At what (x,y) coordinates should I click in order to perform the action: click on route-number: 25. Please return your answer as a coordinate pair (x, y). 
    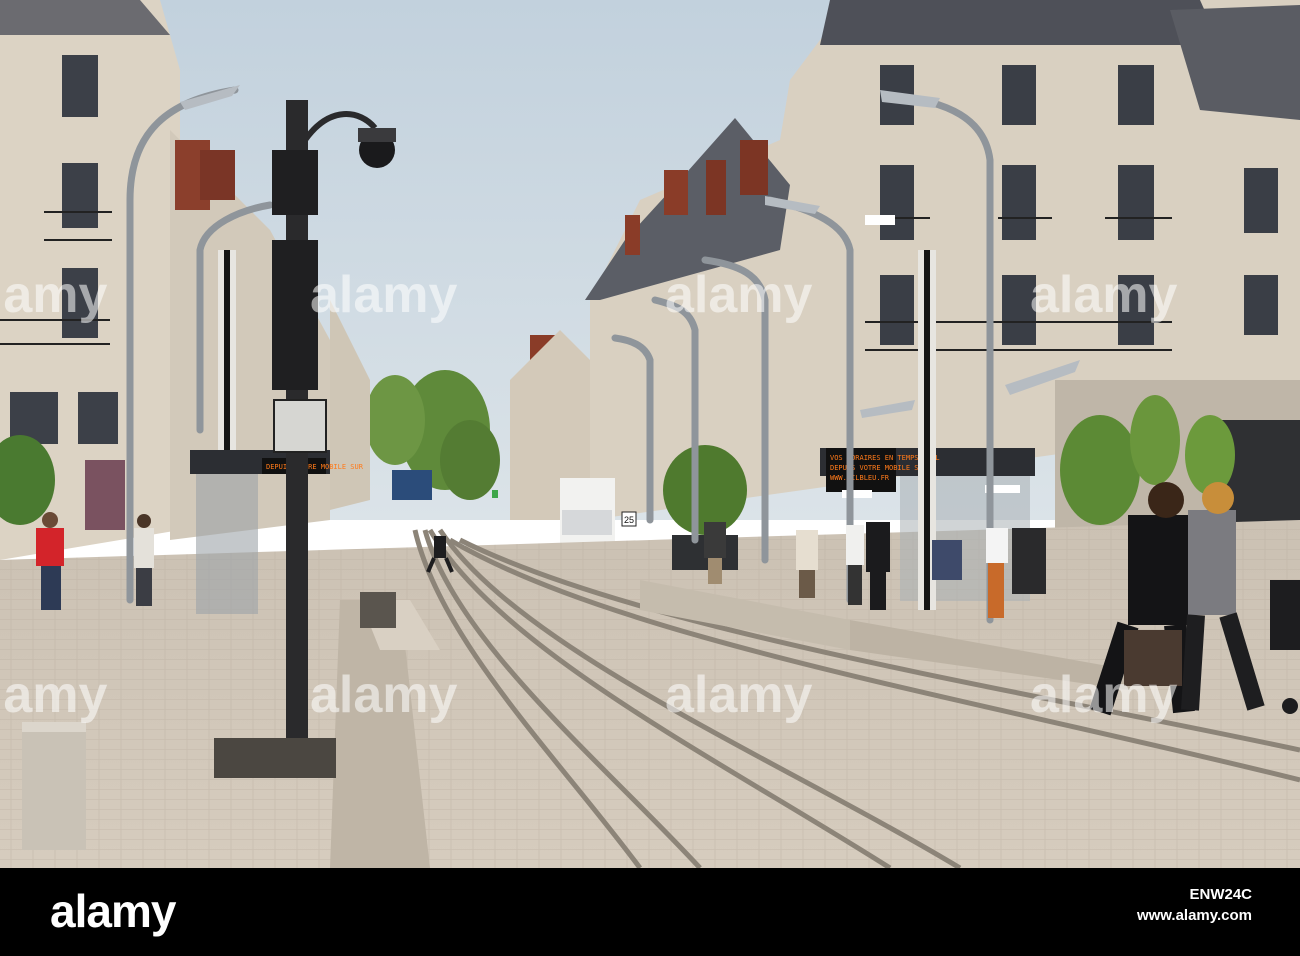
    Looking at the image, I should click on (629, 520).